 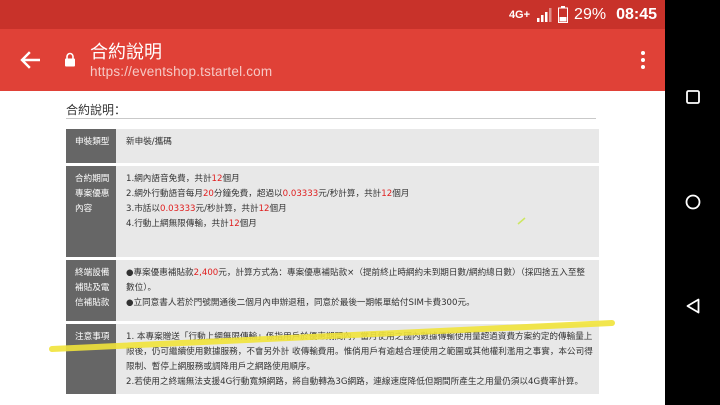 I want to click on page-title: 合約說明, so click(x=126, y=52).